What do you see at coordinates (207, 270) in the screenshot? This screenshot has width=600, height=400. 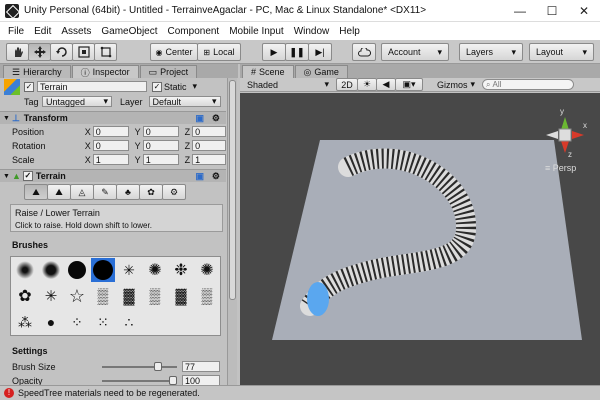 I see `brush-splatter-3: ✺` at bounding box center [207, 270].